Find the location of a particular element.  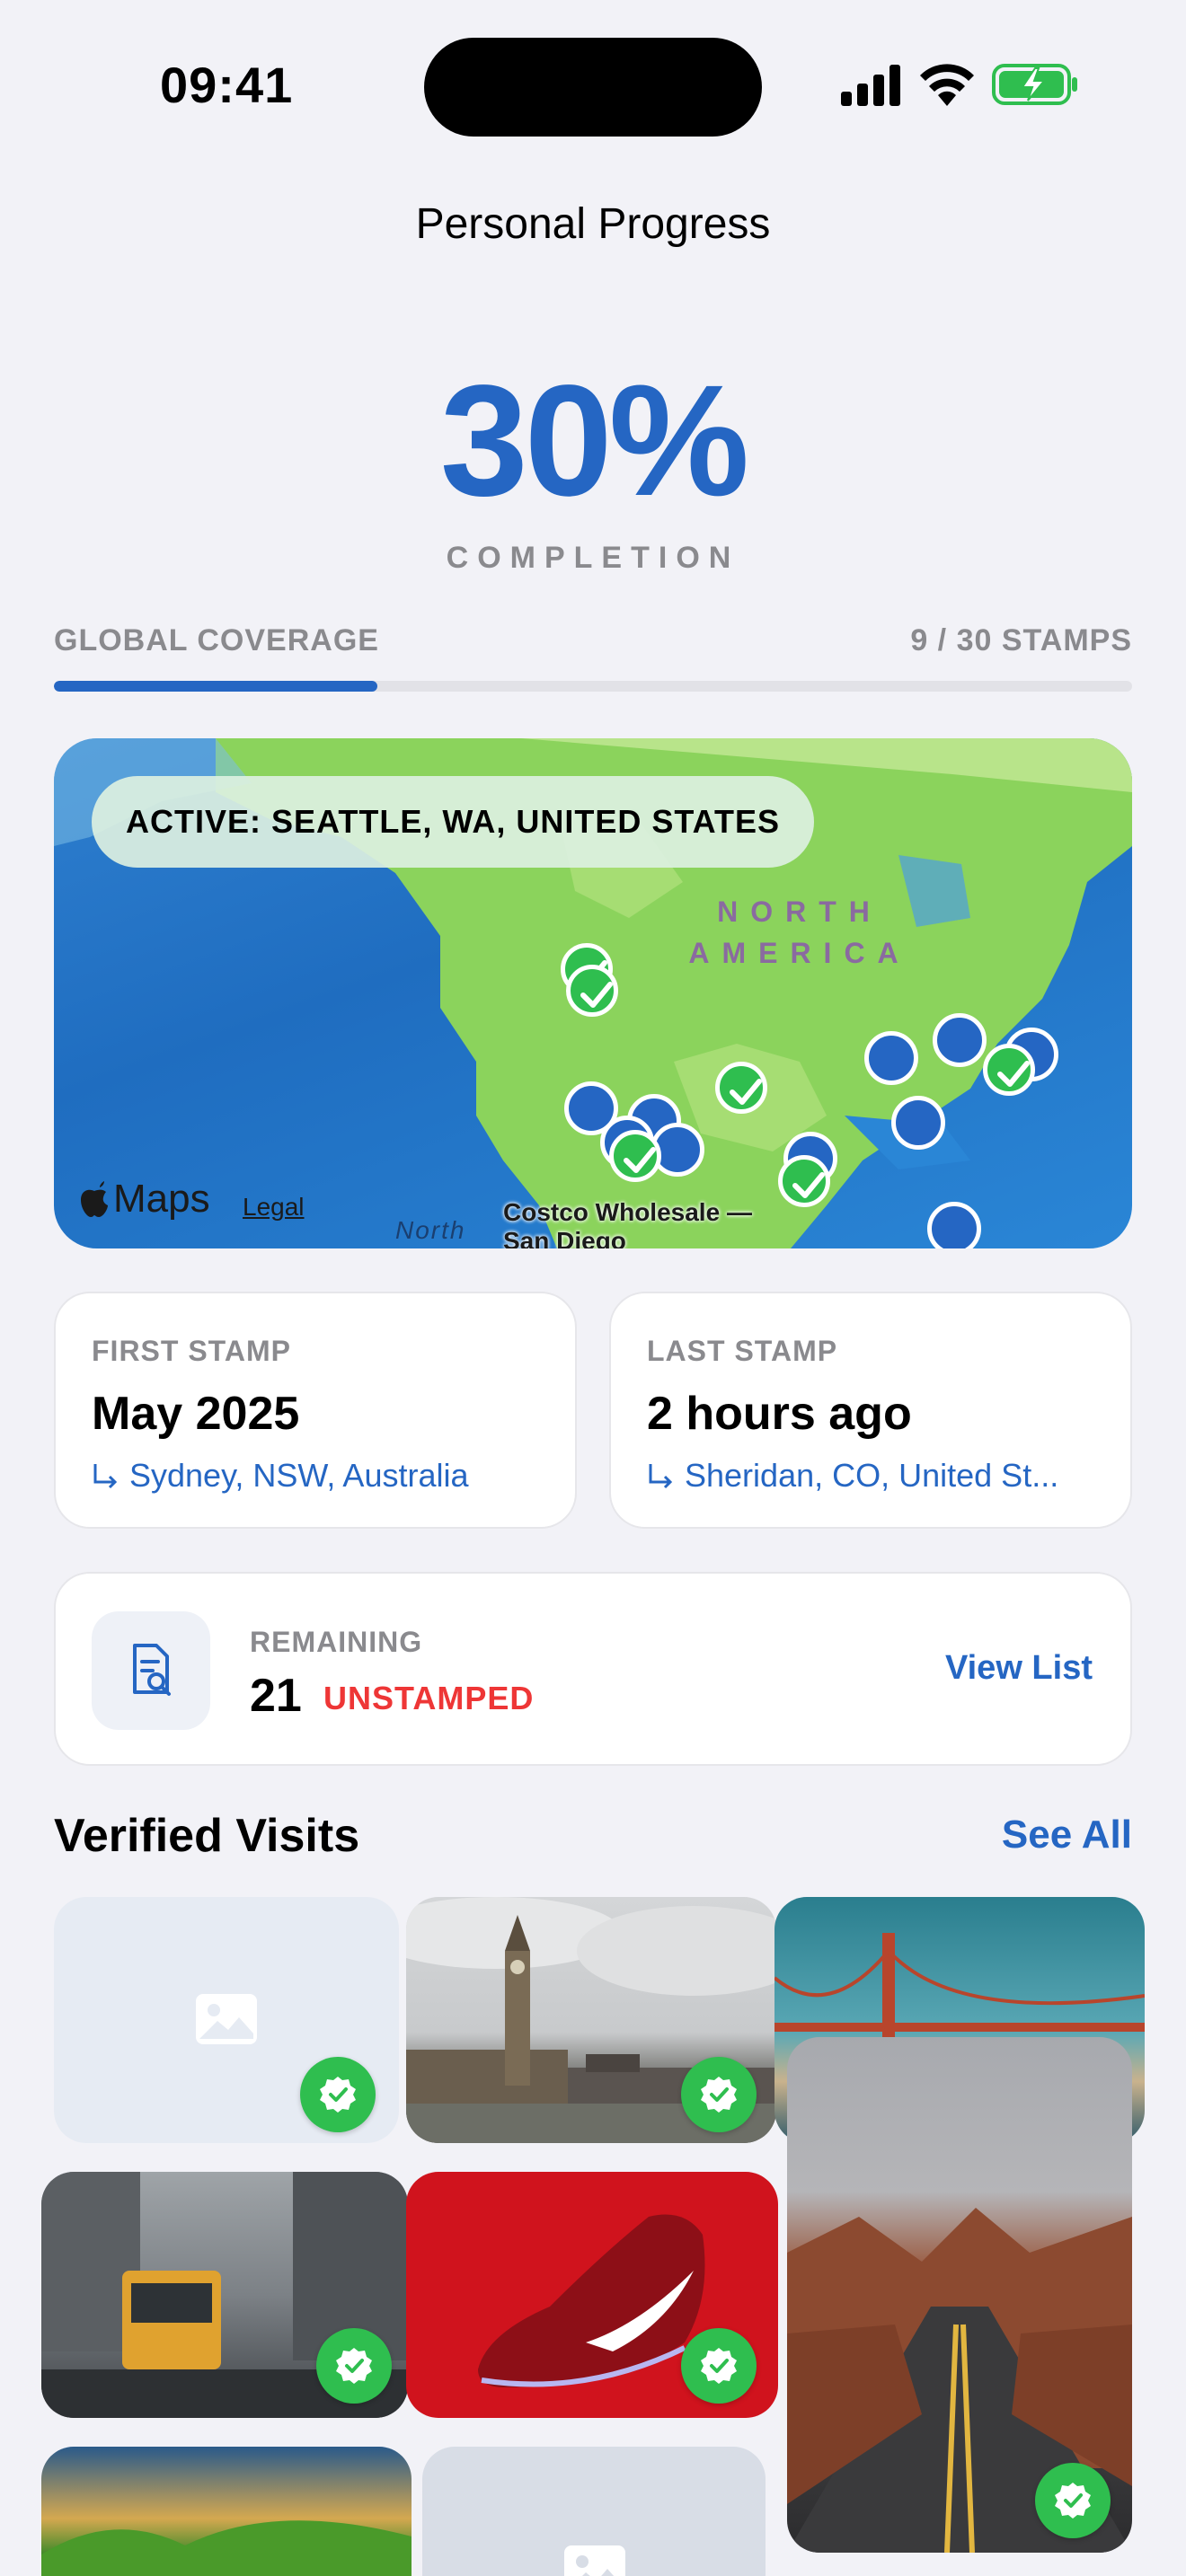

status-time: 09:41 is located at coordinates (227, 85).